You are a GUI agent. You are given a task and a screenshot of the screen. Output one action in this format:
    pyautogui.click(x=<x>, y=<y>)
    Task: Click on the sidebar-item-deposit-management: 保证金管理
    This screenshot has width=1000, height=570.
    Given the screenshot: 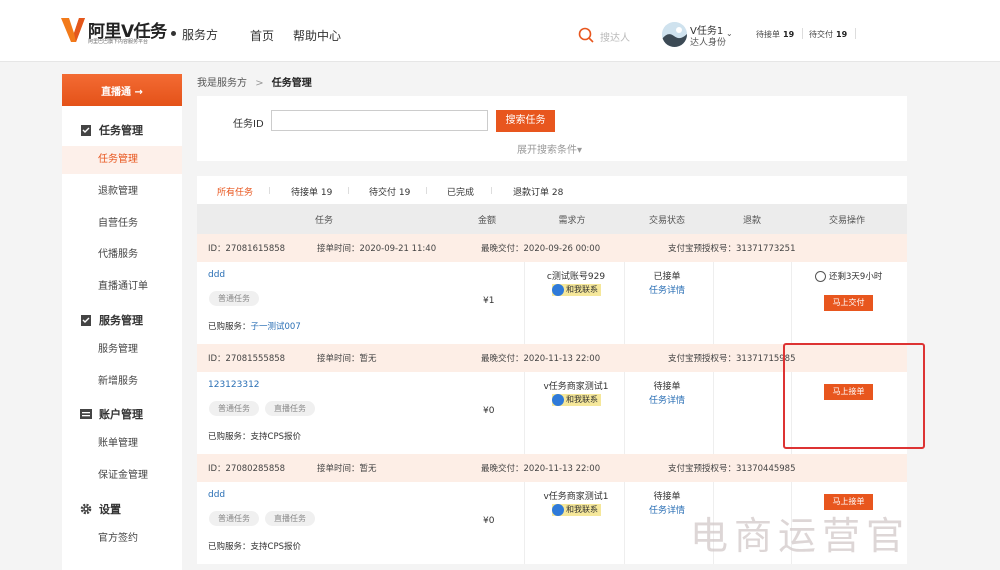 What is the action you would take?
    pyautogui.click(x=122, y=476)
    